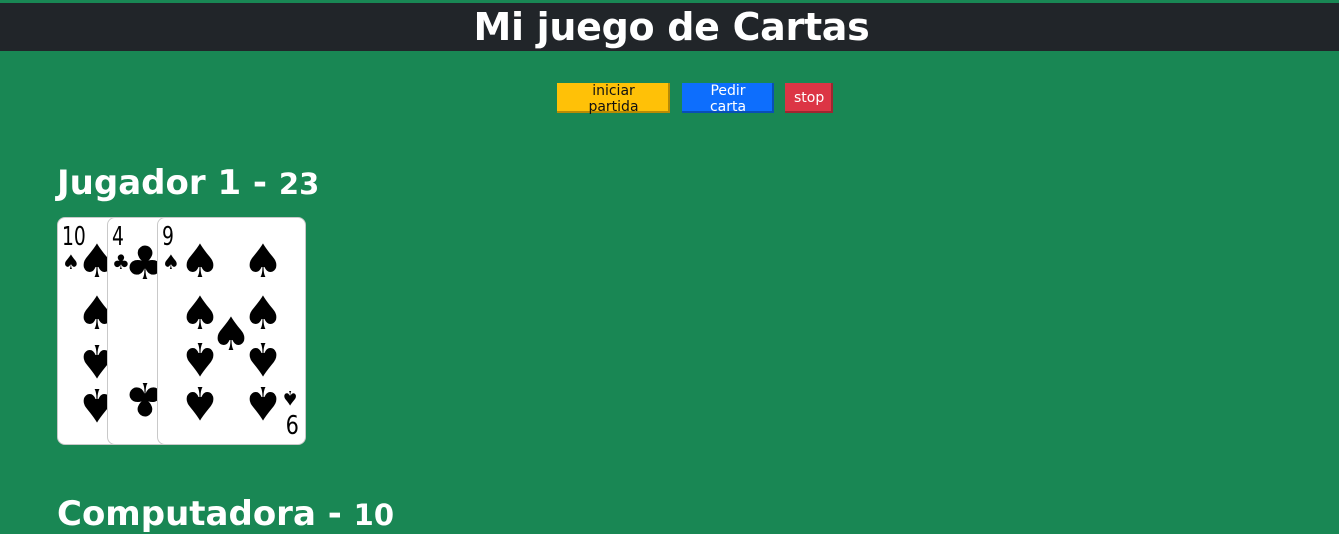 The width and height of the screenshot is (1339, 534). What do you see at coordinates (168, 183) in the screenshot?
I see `player-name: Jugador 1 -` at bounding box center [168, 183].